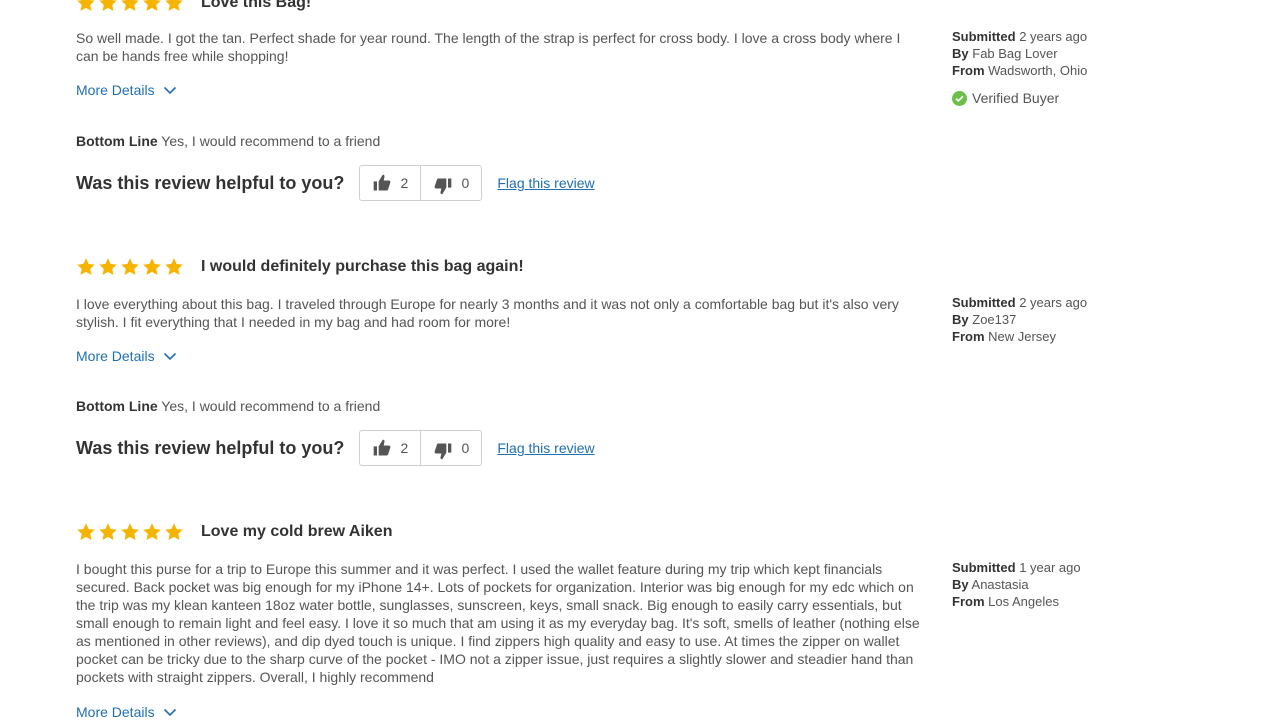 The width and height of the screenshot is (1280, 720). I want to click on verified-badge: Verified Buyer, so click(1019, 98).